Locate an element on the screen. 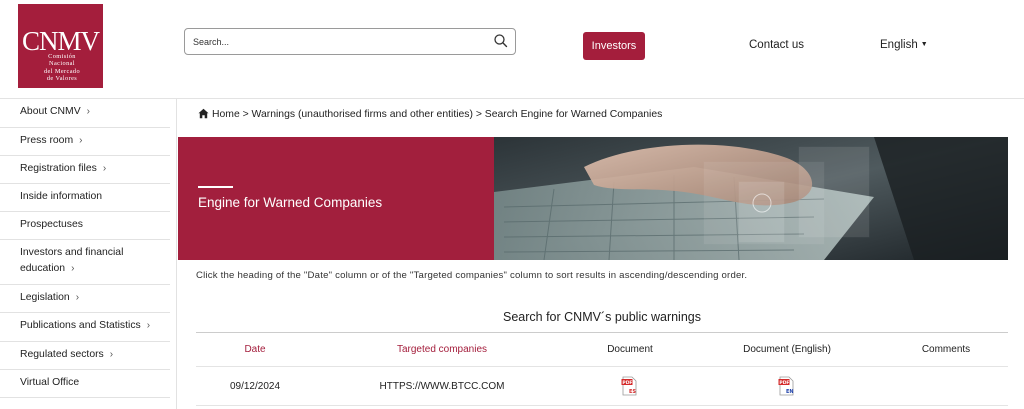  contact-us-link: Contact us is located at coordinates (776, 45).